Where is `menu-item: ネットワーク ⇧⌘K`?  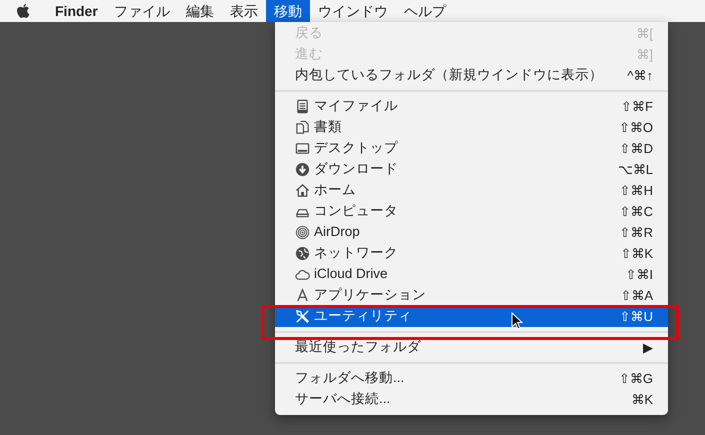 menu-item: ネットワーク ⇧⌘K is located at coordinates (471, 253).